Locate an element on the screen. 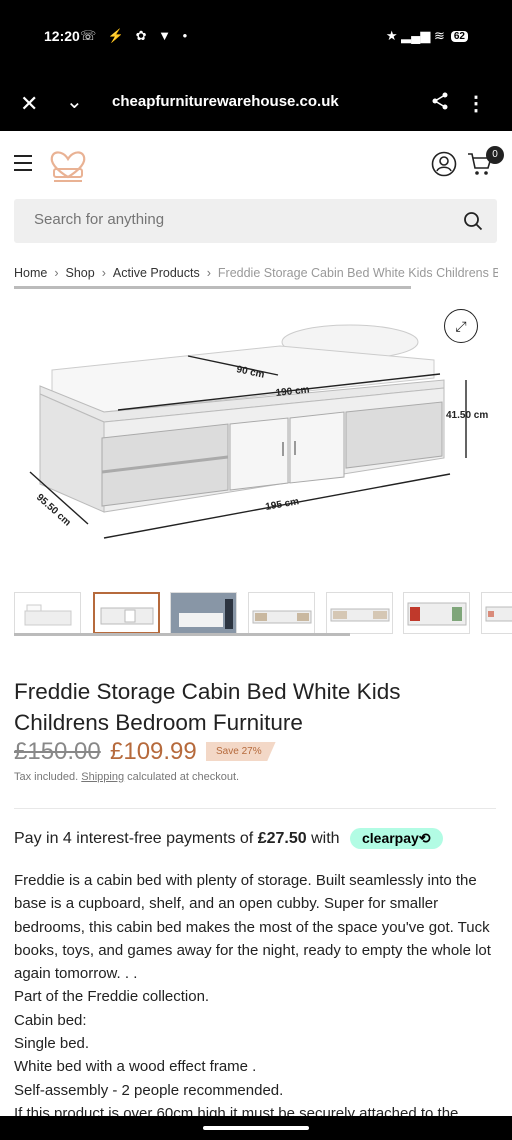  search-input is located at coordinates (234, 219).